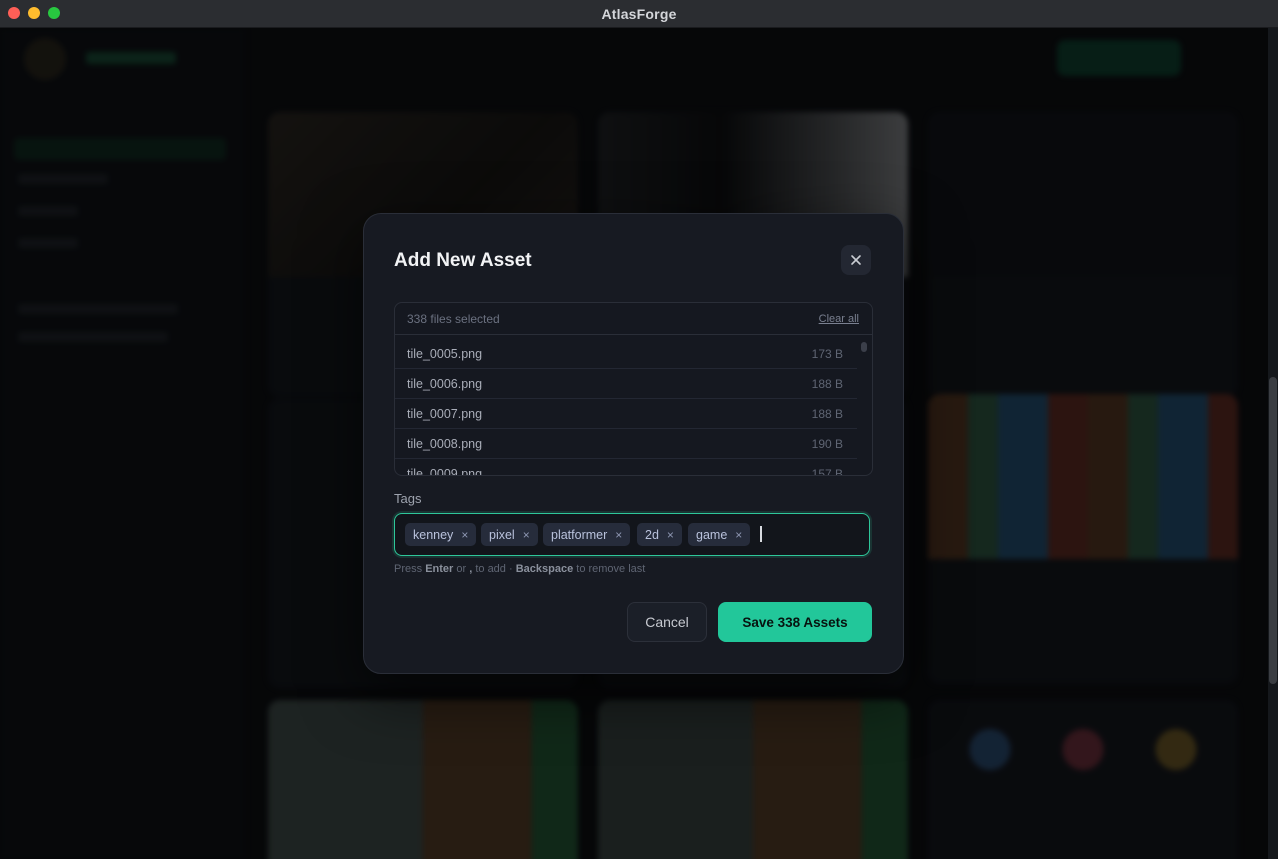  I want to click on file-row: tile_0009.png 157 B, so click(626, 467).